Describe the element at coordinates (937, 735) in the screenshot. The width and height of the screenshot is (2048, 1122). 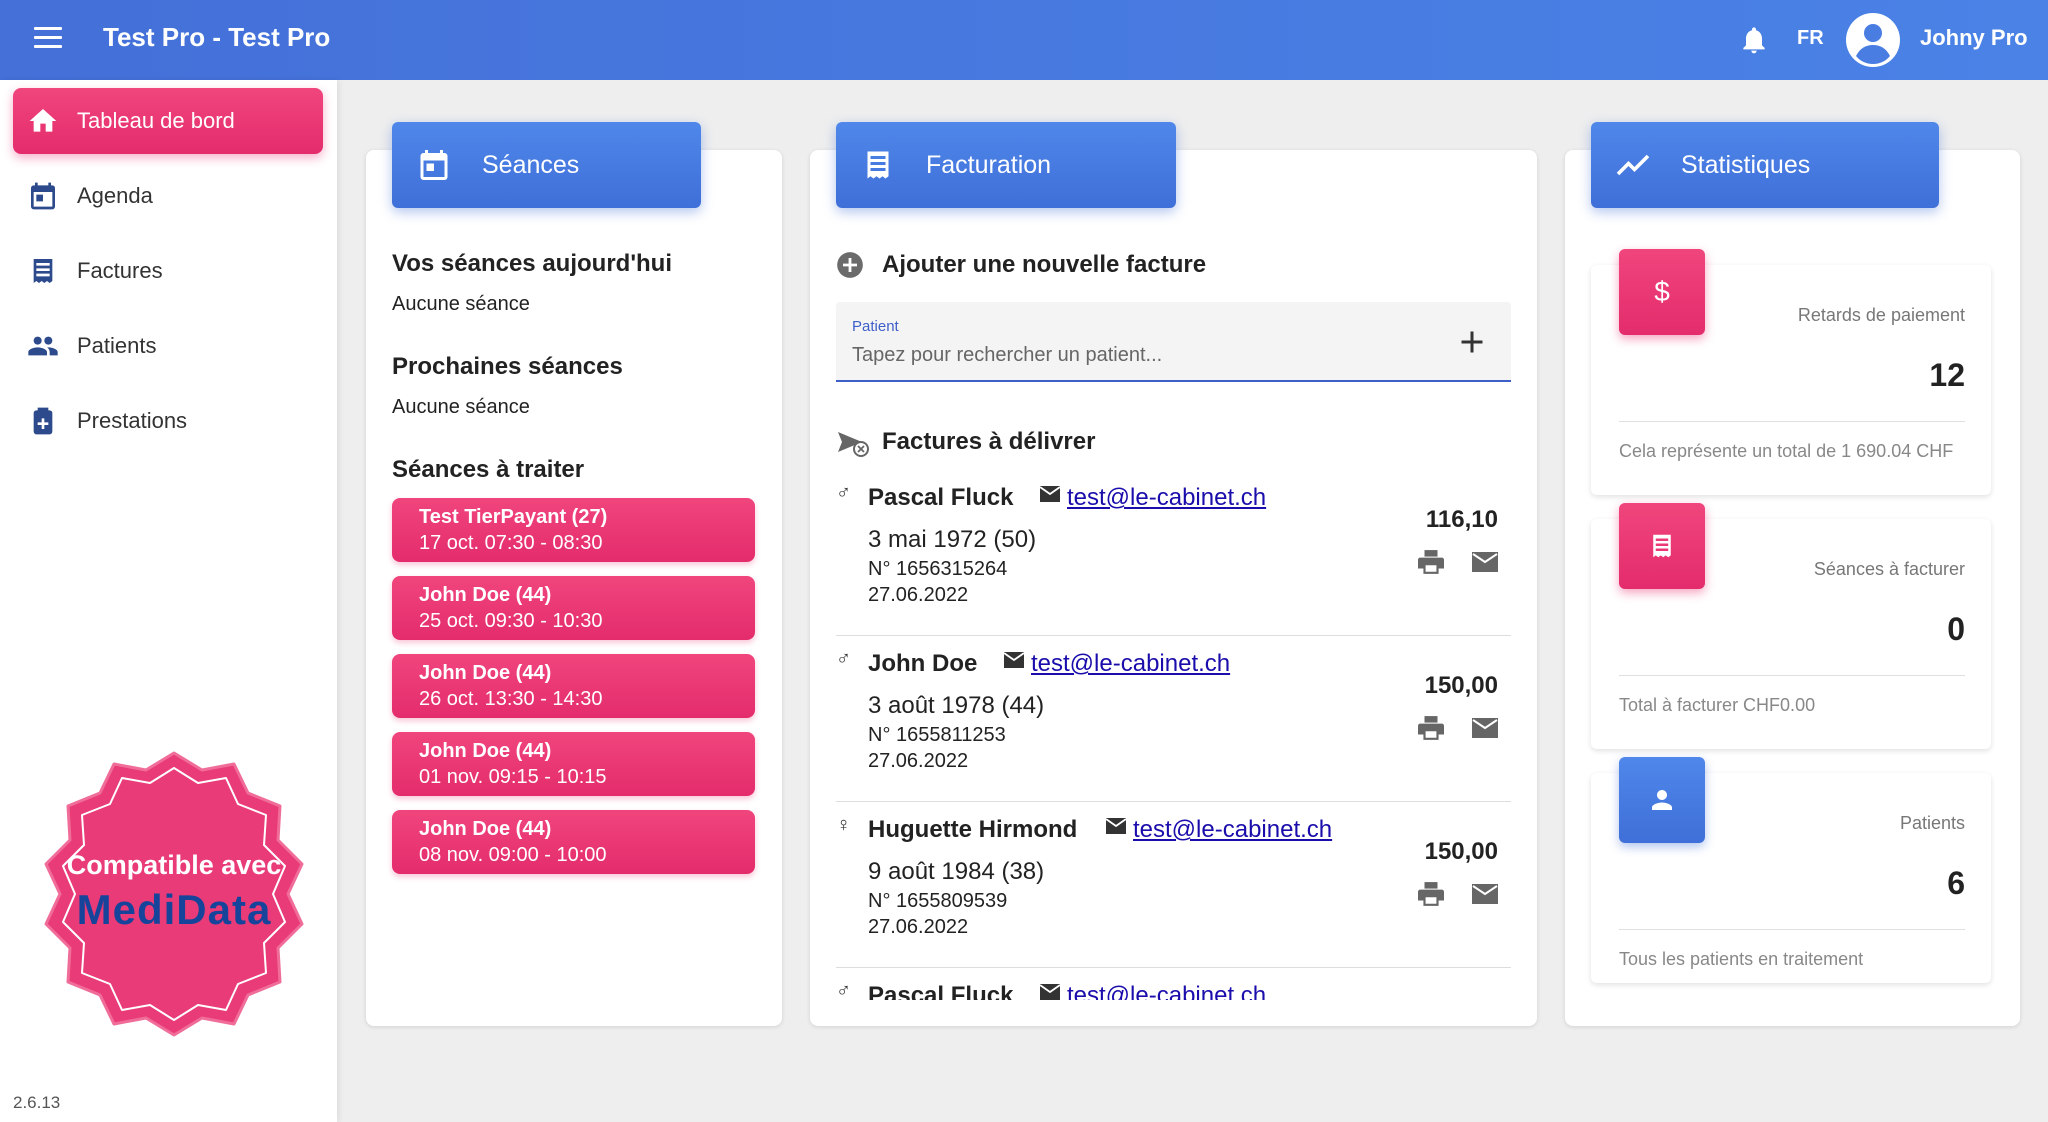
I see `invoice-number: N° 1655811253` at that location.